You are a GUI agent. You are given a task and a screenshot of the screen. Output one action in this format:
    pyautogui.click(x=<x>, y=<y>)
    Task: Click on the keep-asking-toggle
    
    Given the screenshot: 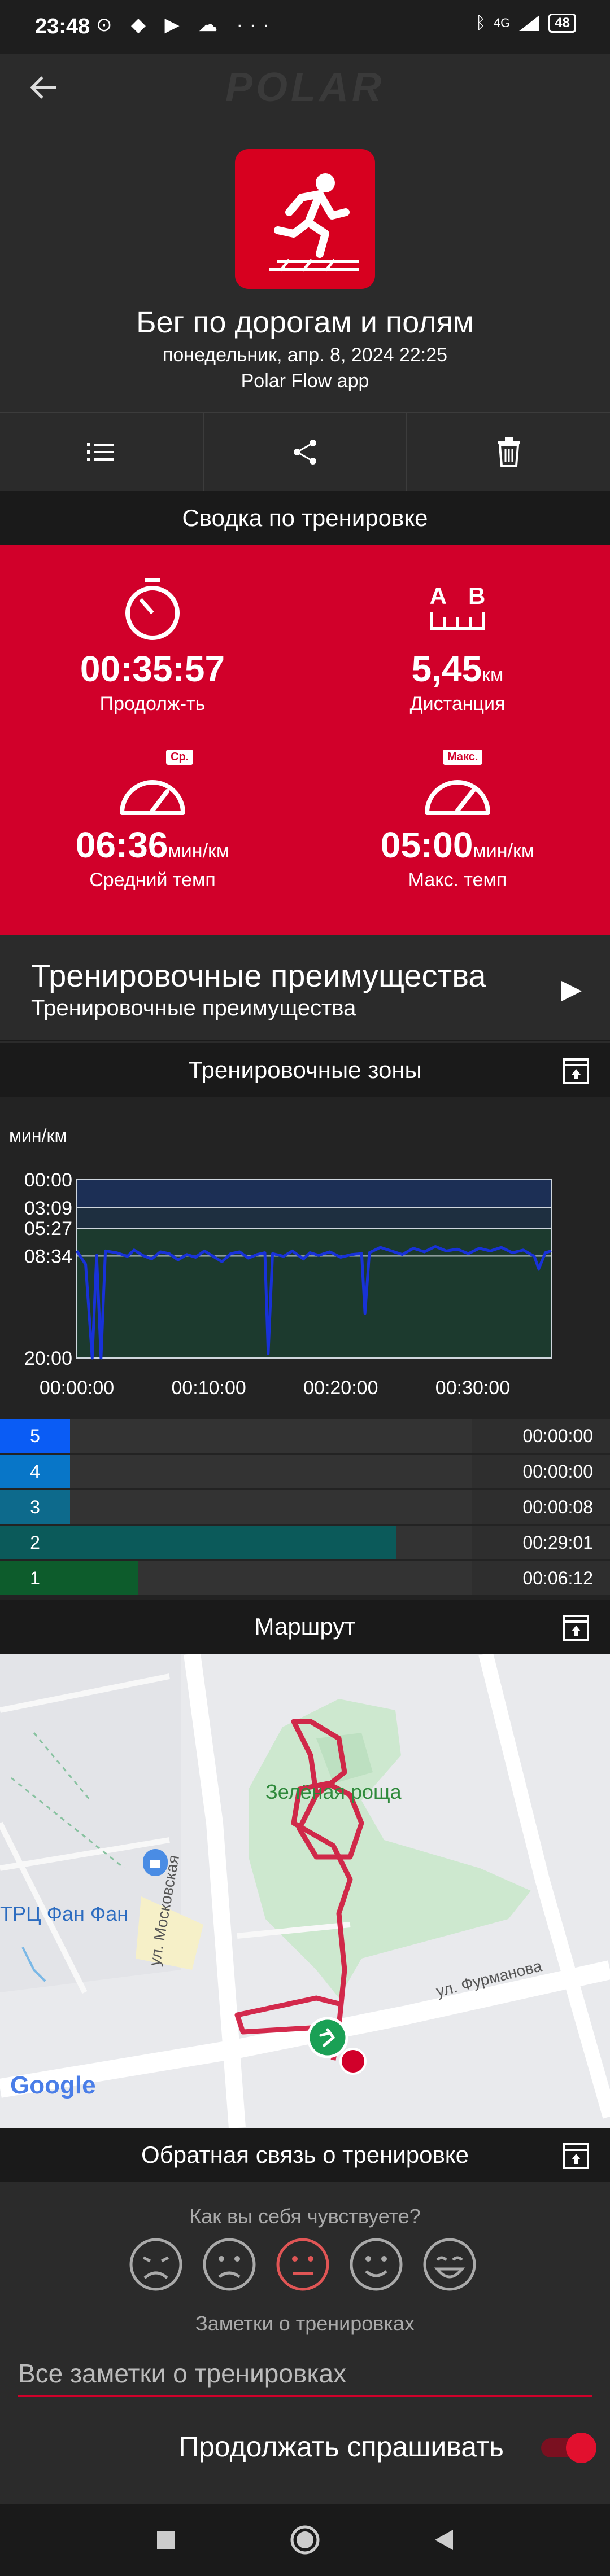 What is the action you would take?
    pyautogui.click(x=568, y=2447)
    